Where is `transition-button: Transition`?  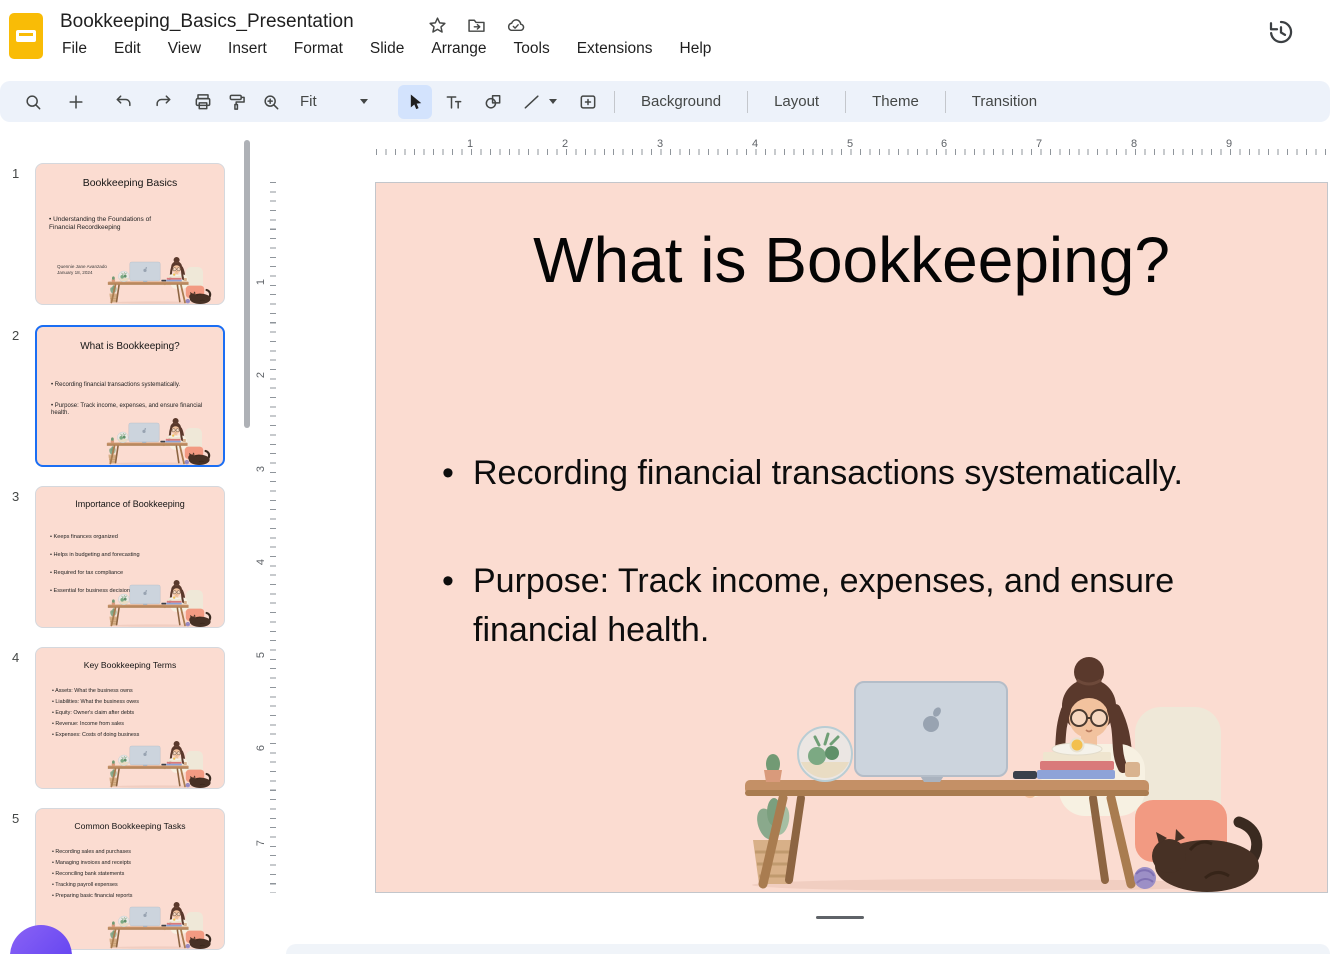
transition-button: Transition is located at coordinates (1004, 101).